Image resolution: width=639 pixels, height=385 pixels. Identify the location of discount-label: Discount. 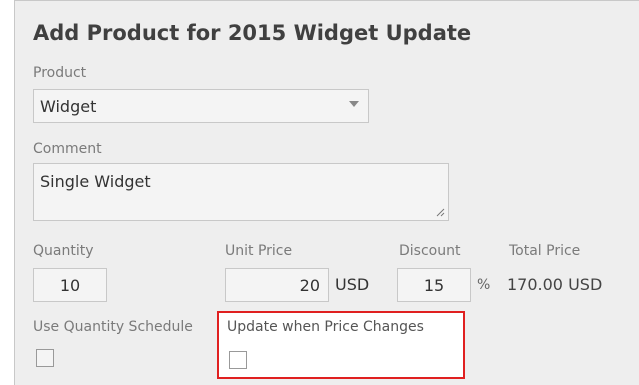
(430, 251).